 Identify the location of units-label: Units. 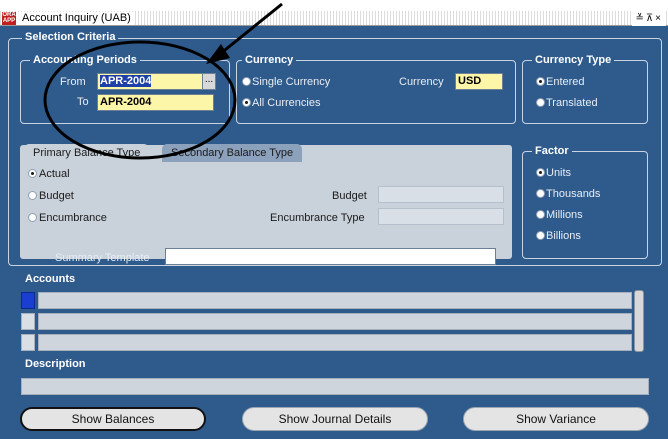
(559, 173).